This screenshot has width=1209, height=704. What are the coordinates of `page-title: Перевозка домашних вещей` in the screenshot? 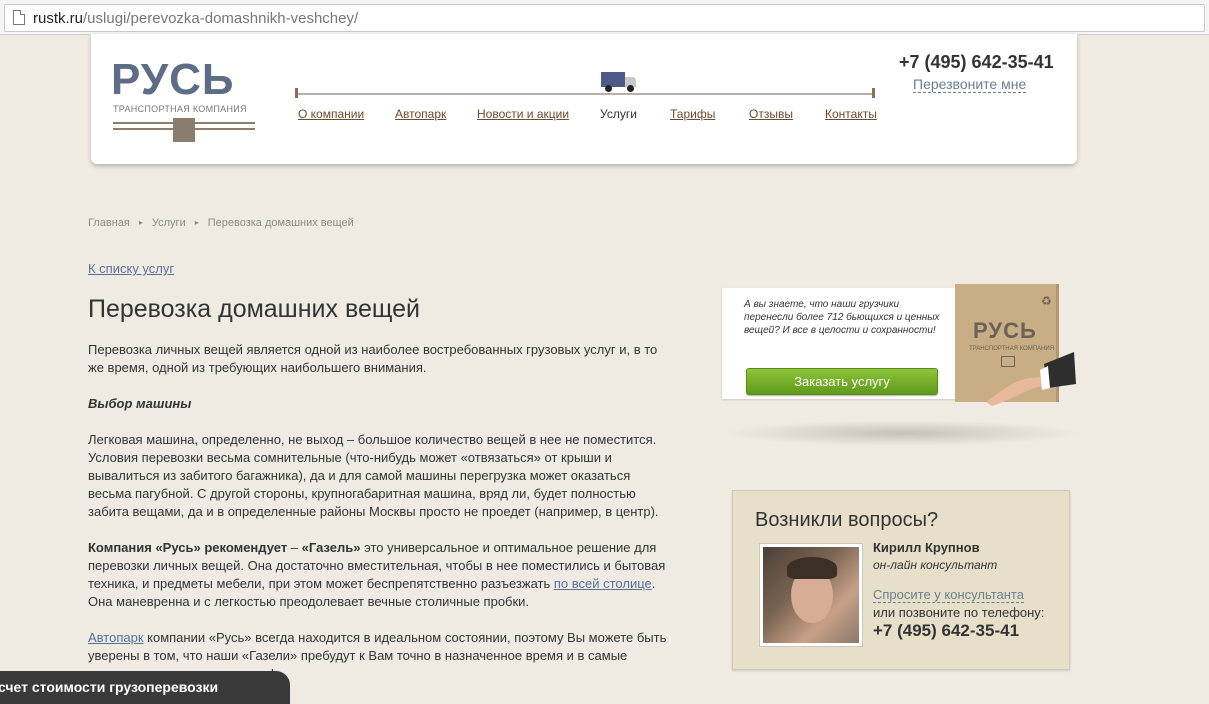 It's located at (254, 309).